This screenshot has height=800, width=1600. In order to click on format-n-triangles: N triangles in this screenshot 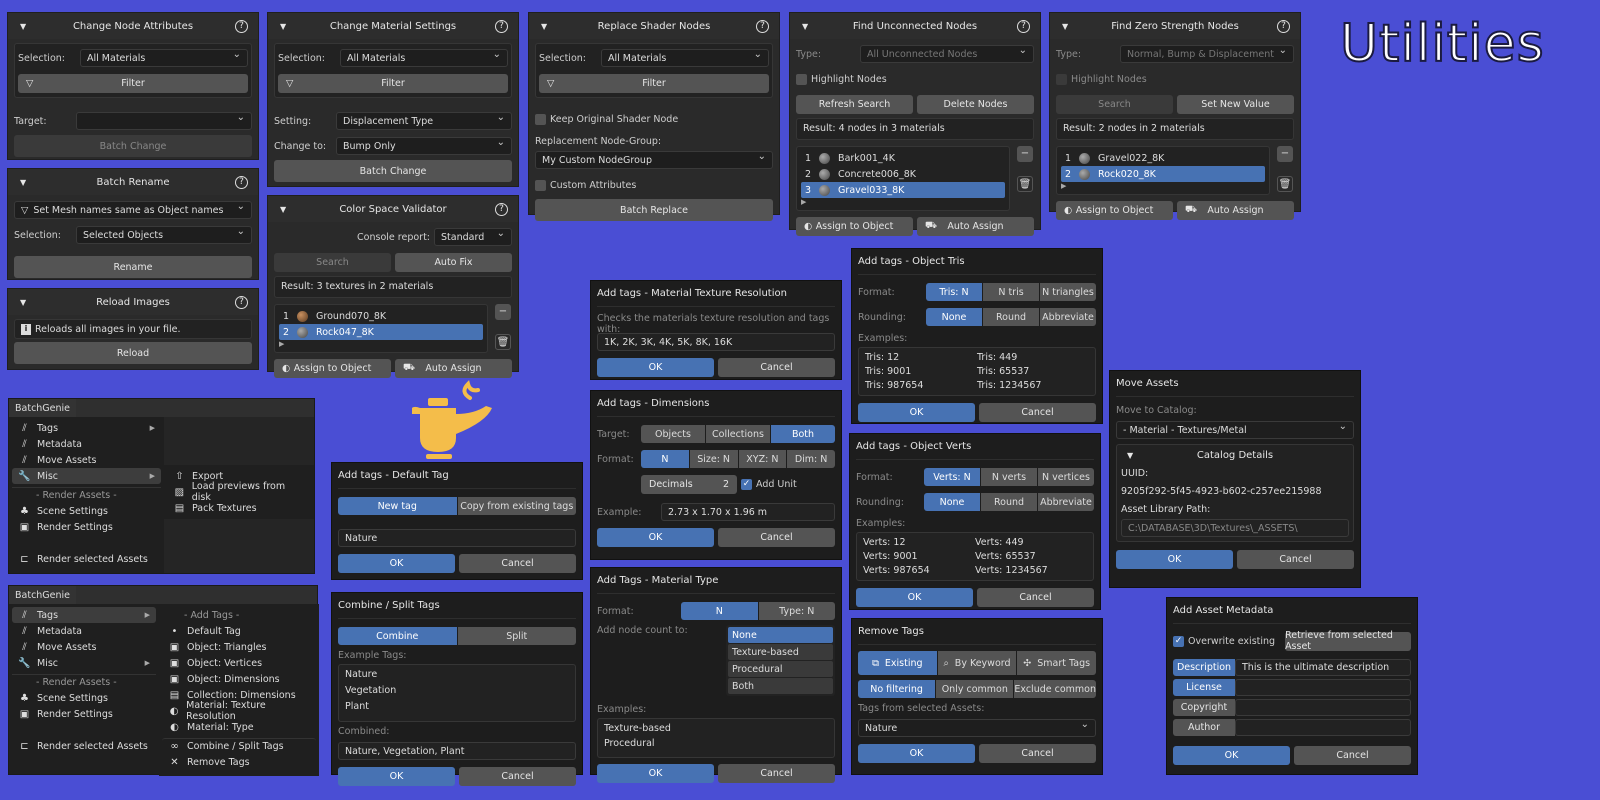, I will do `click(1068, 292)`.